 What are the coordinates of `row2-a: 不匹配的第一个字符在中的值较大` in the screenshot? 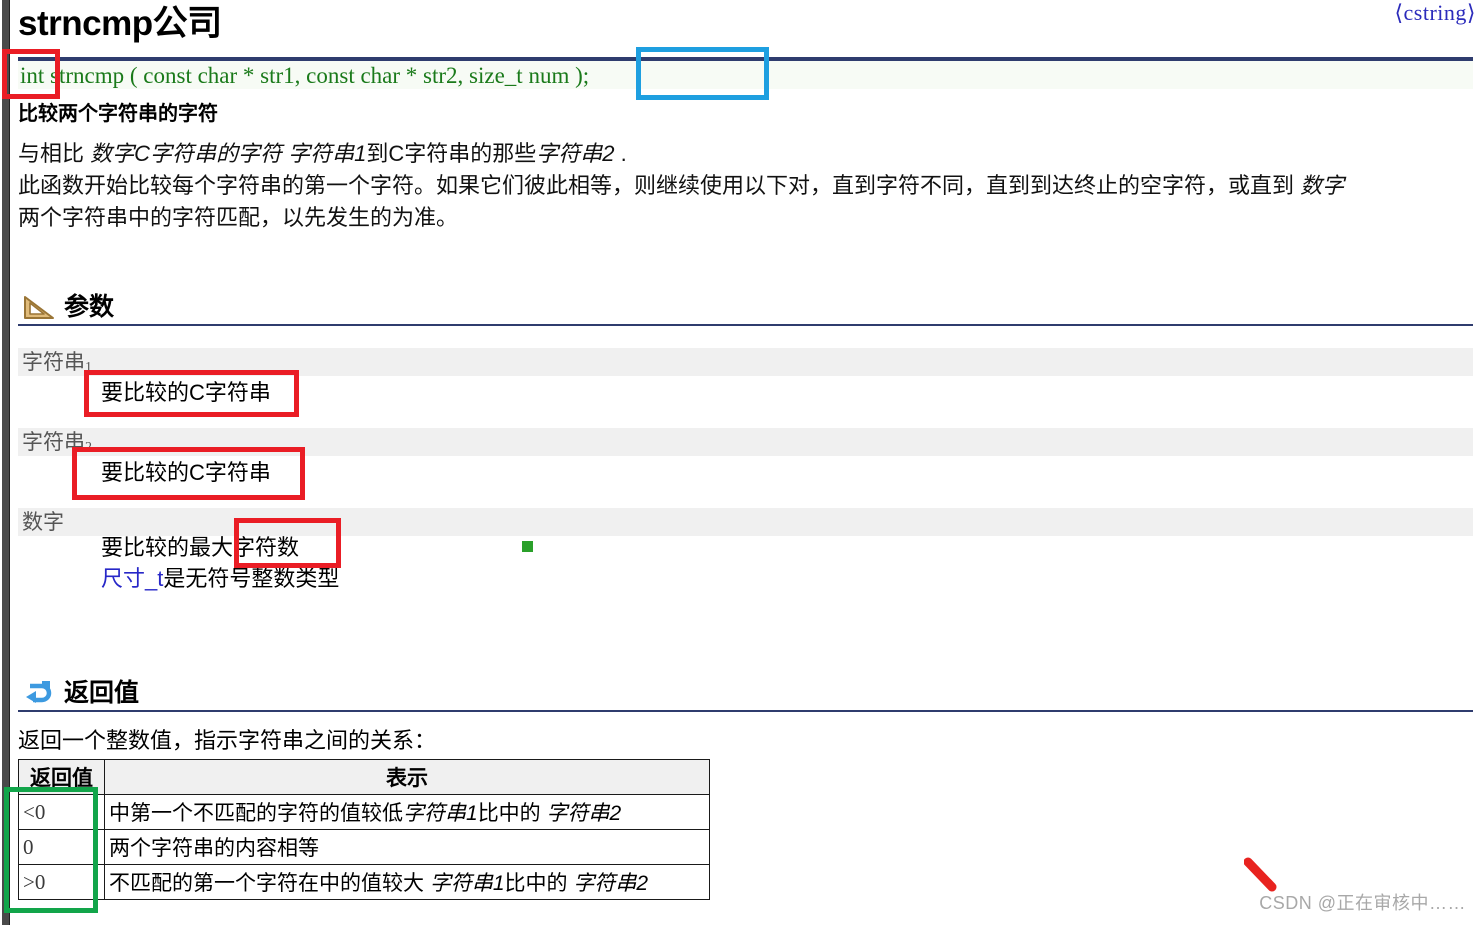 It's located at (269, 883).